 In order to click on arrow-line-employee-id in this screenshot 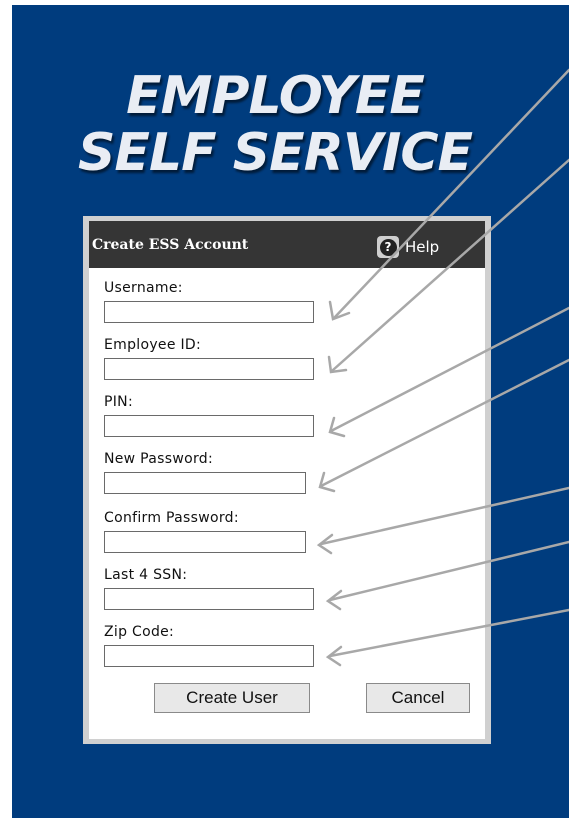, I will do `click(450, 265)`.